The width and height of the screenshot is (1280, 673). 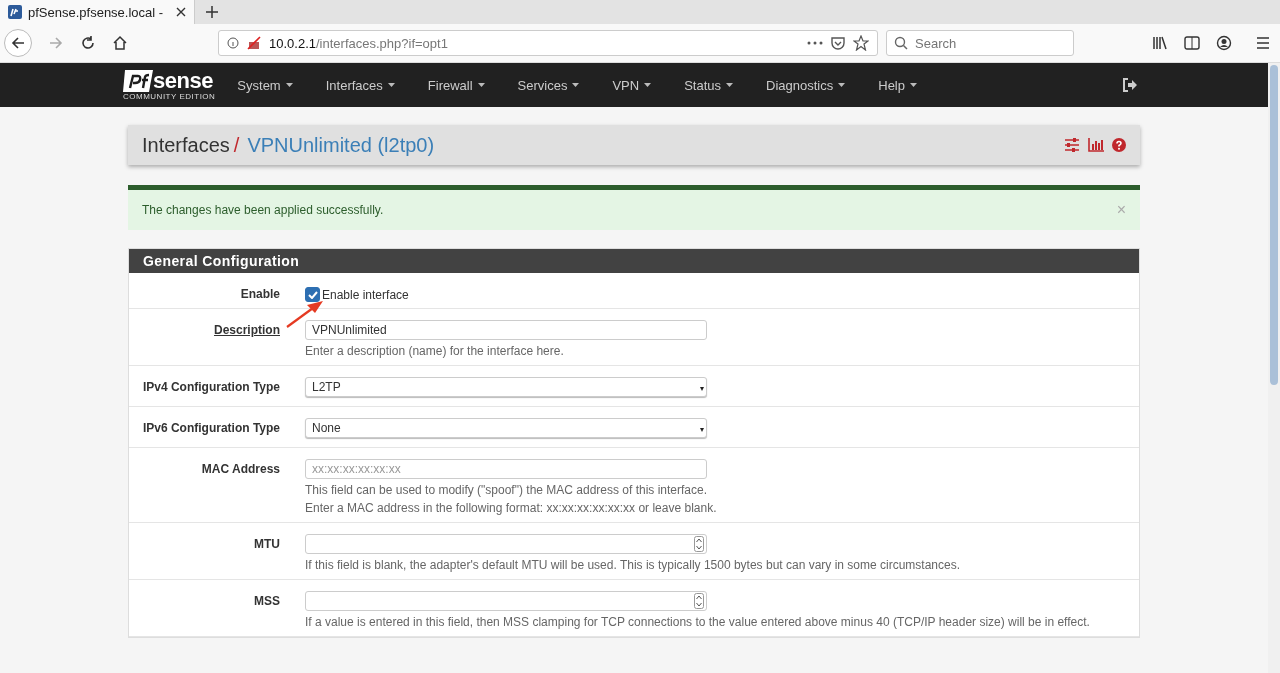 What do you see at coordinates (181, 12) in the screenshot?
I see `close-icon` at bounding box center [181, 12].